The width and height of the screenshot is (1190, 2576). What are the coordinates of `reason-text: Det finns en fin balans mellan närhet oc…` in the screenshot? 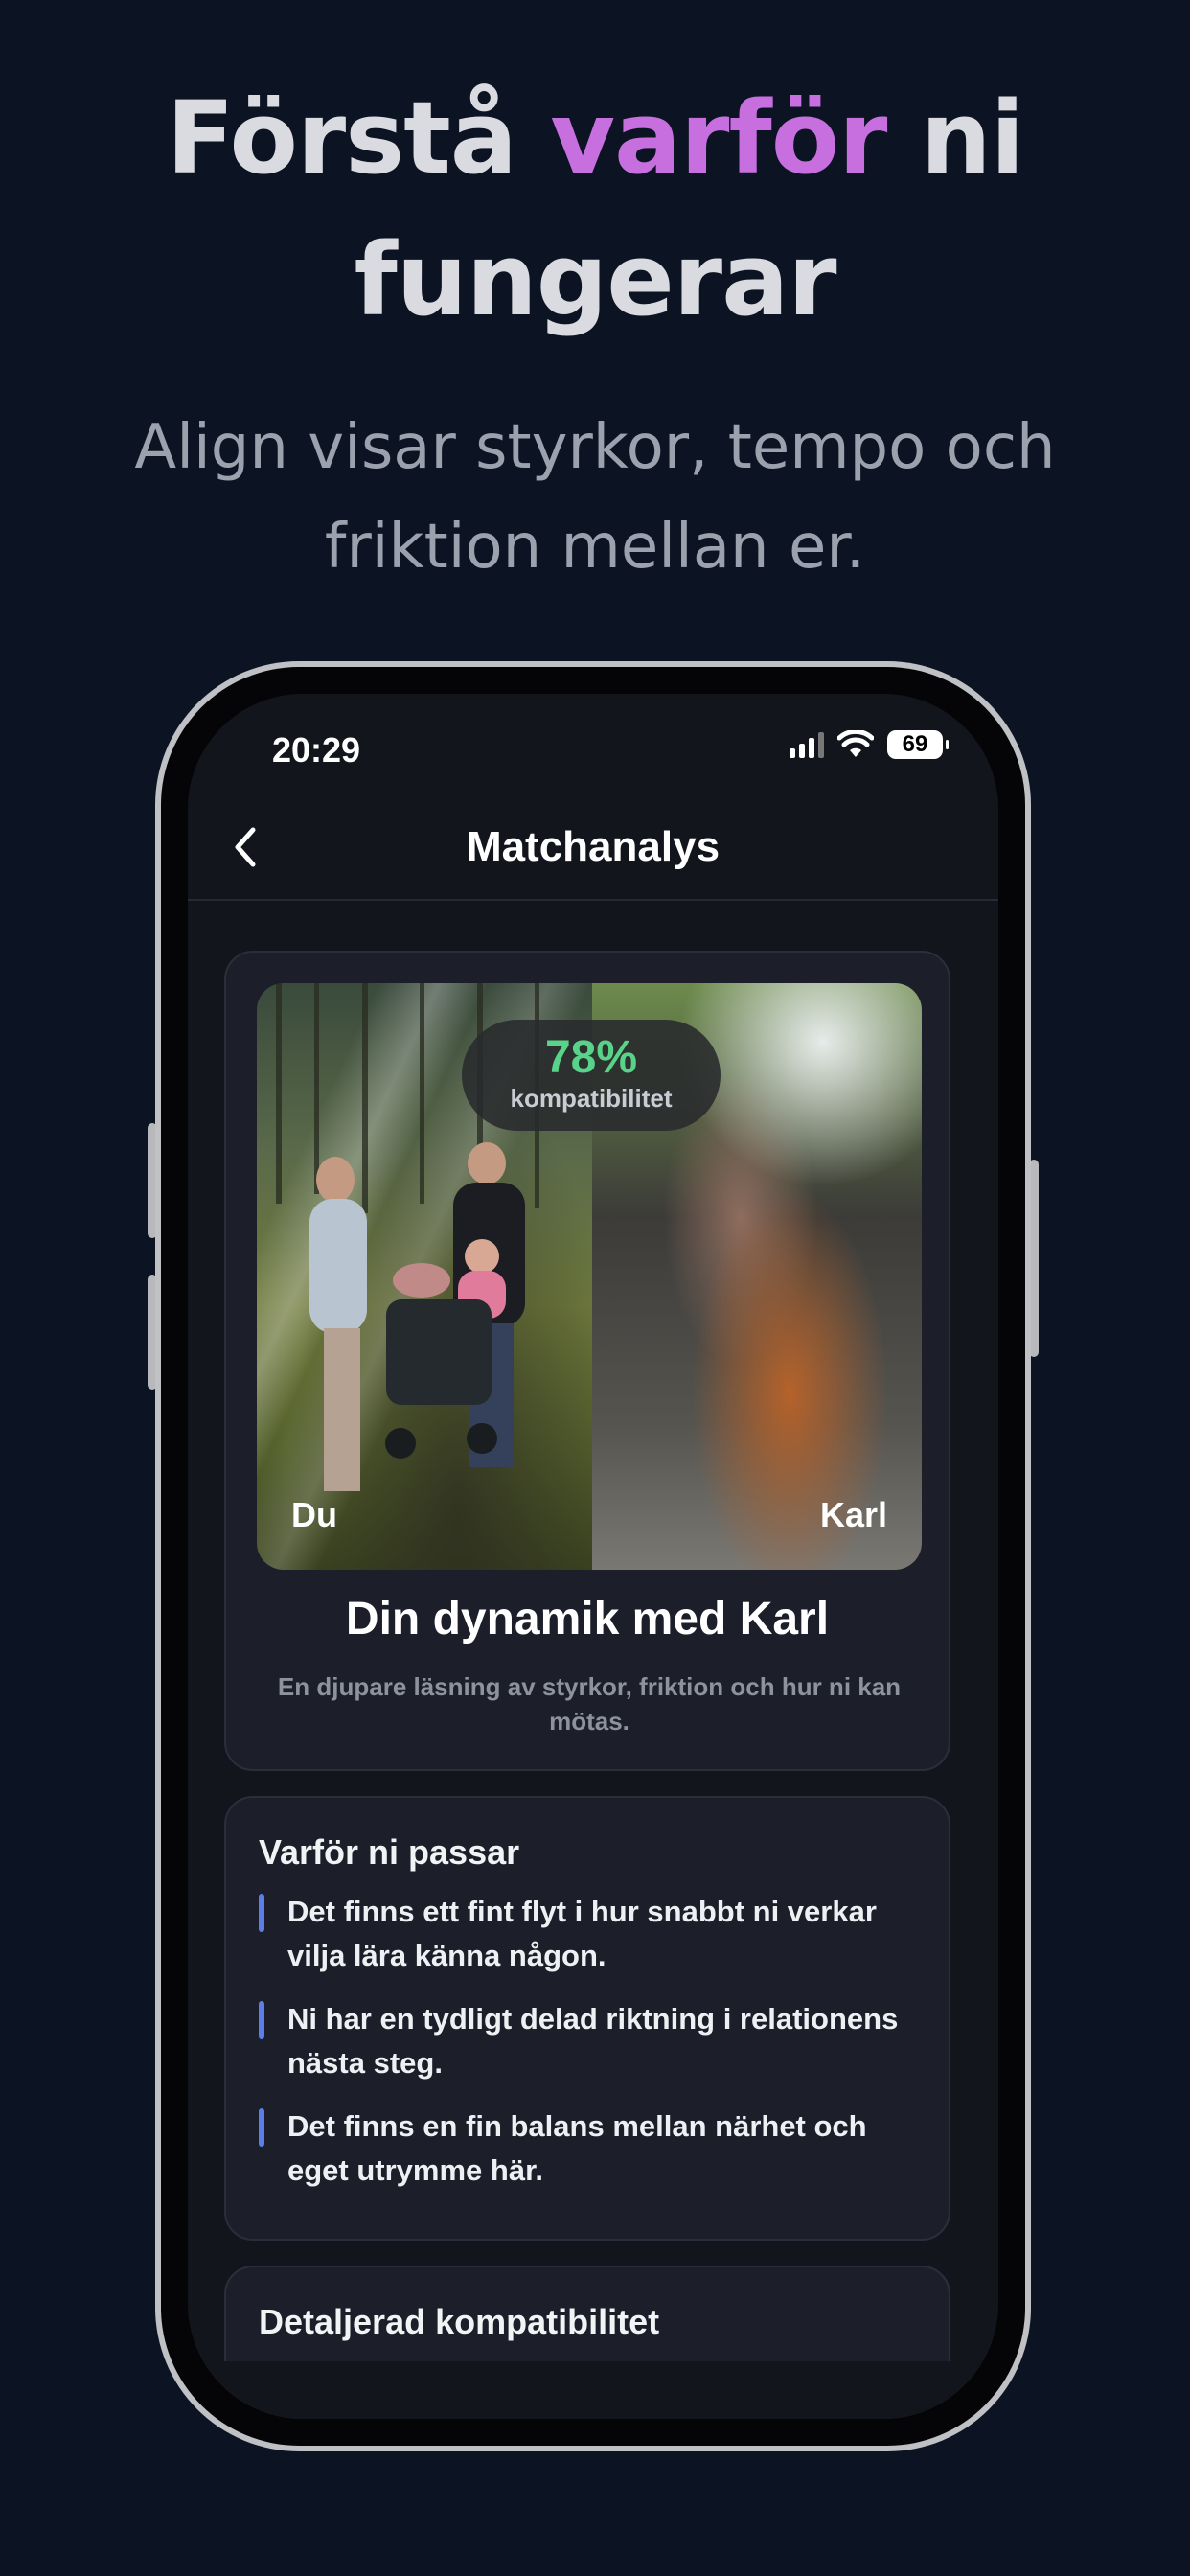 It's located at (577, 2148).